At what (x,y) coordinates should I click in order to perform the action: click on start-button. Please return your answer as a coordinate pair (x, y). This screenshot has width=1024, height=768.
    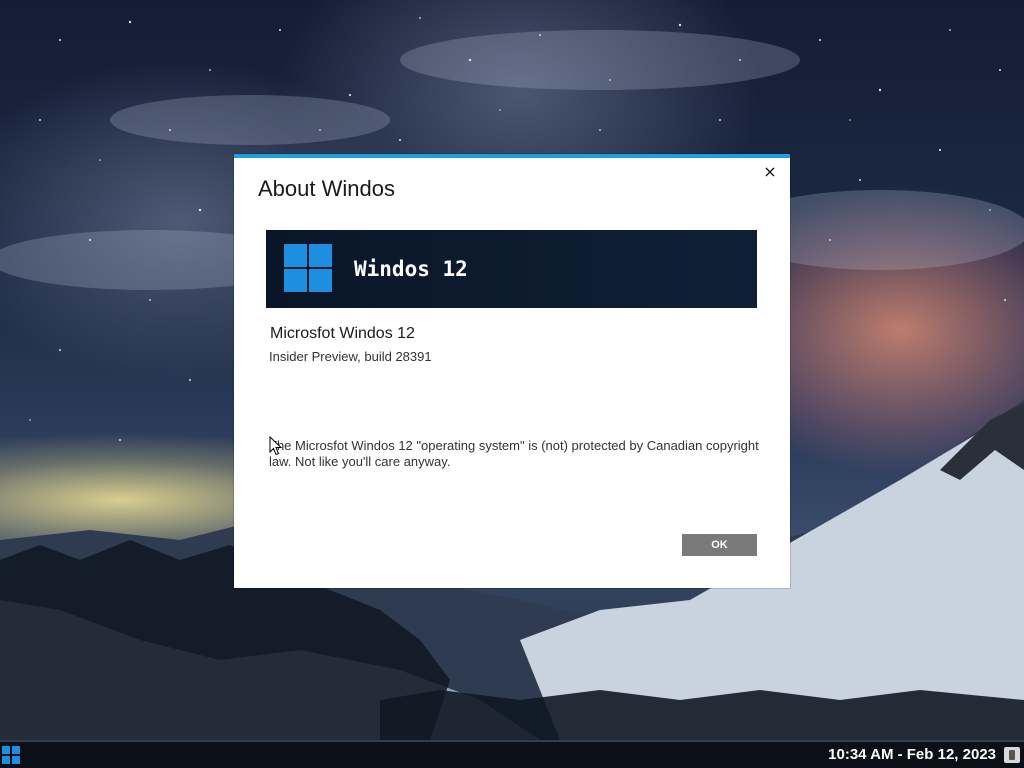
    Looking at the image, I should click on (11, 755).